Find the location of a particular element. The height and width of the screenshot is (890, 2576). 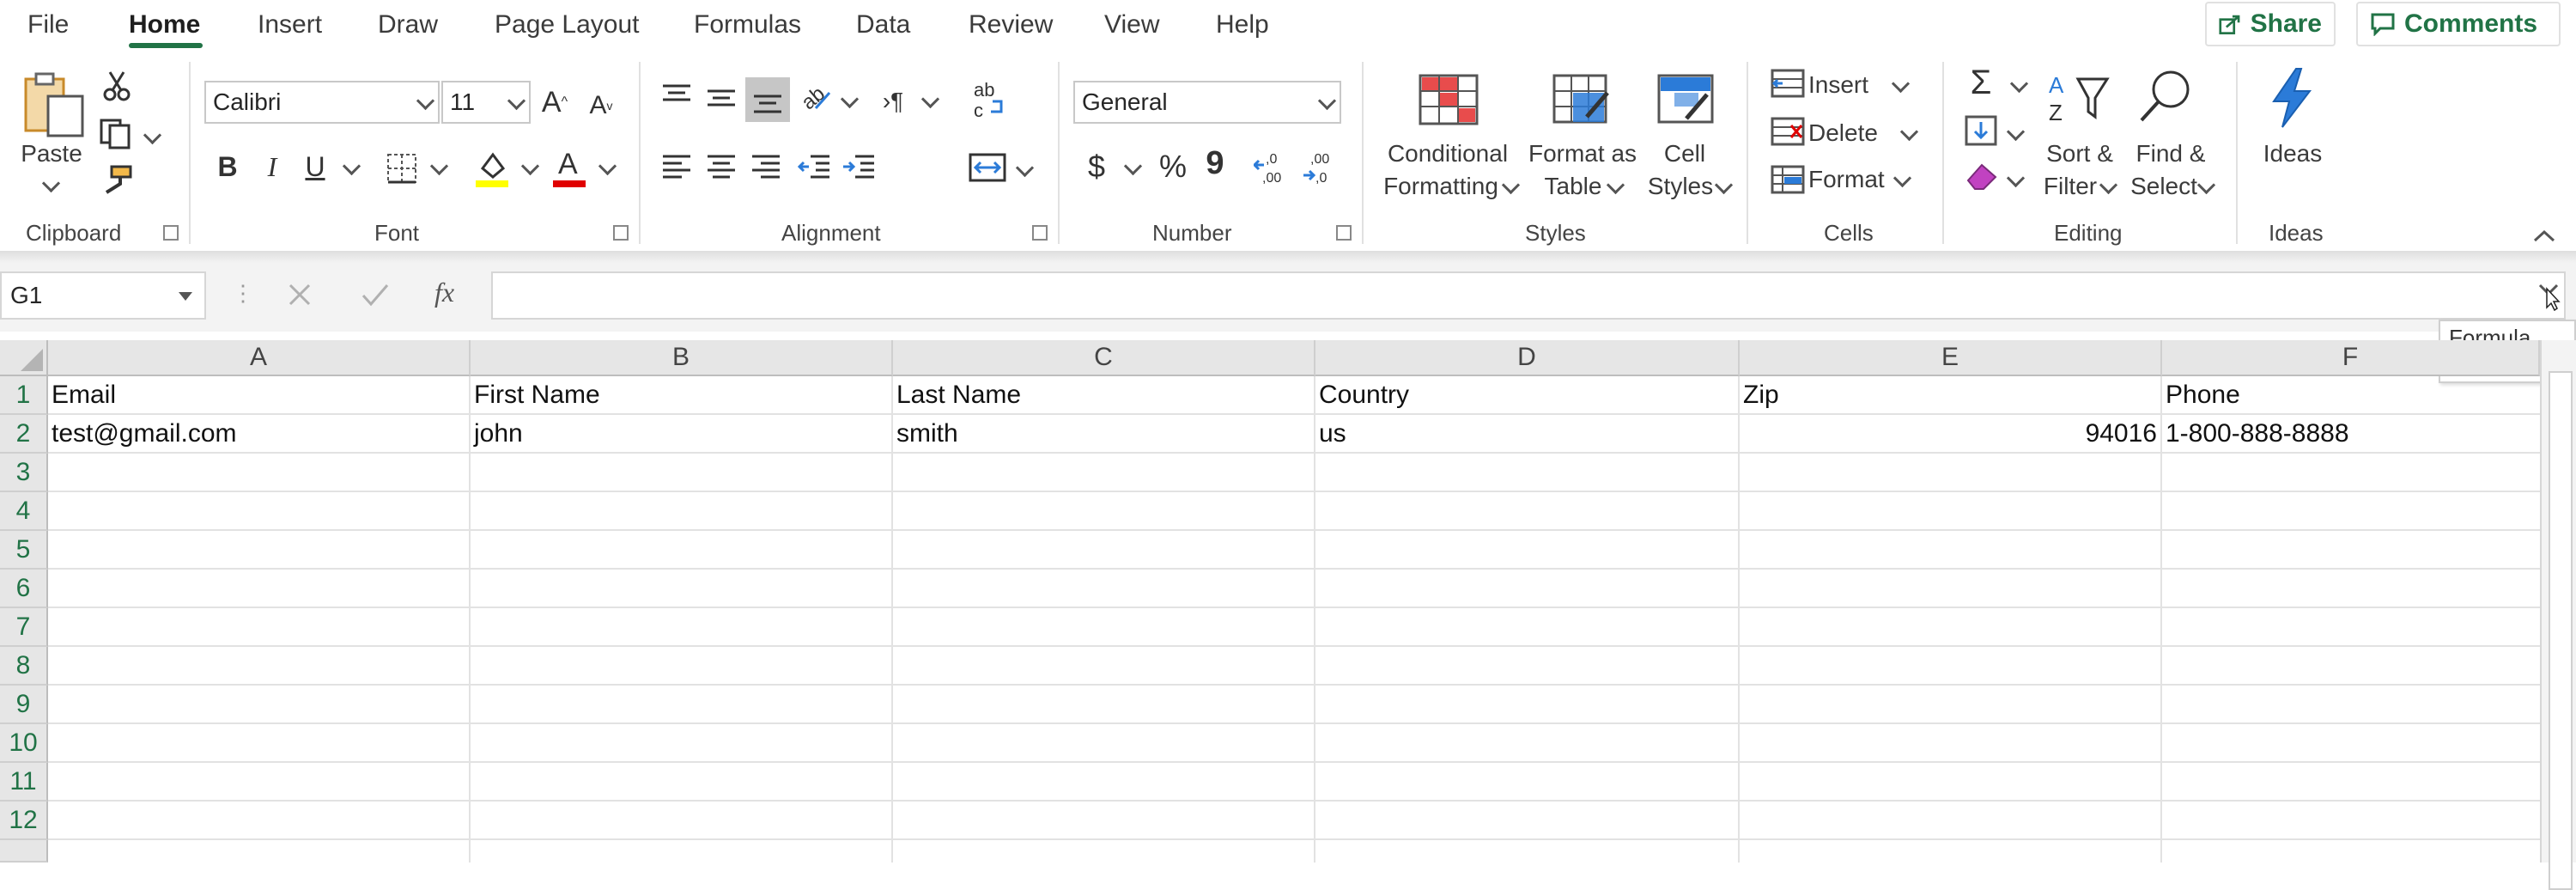

cell-d2: us is located at coordinates (1332, 434).